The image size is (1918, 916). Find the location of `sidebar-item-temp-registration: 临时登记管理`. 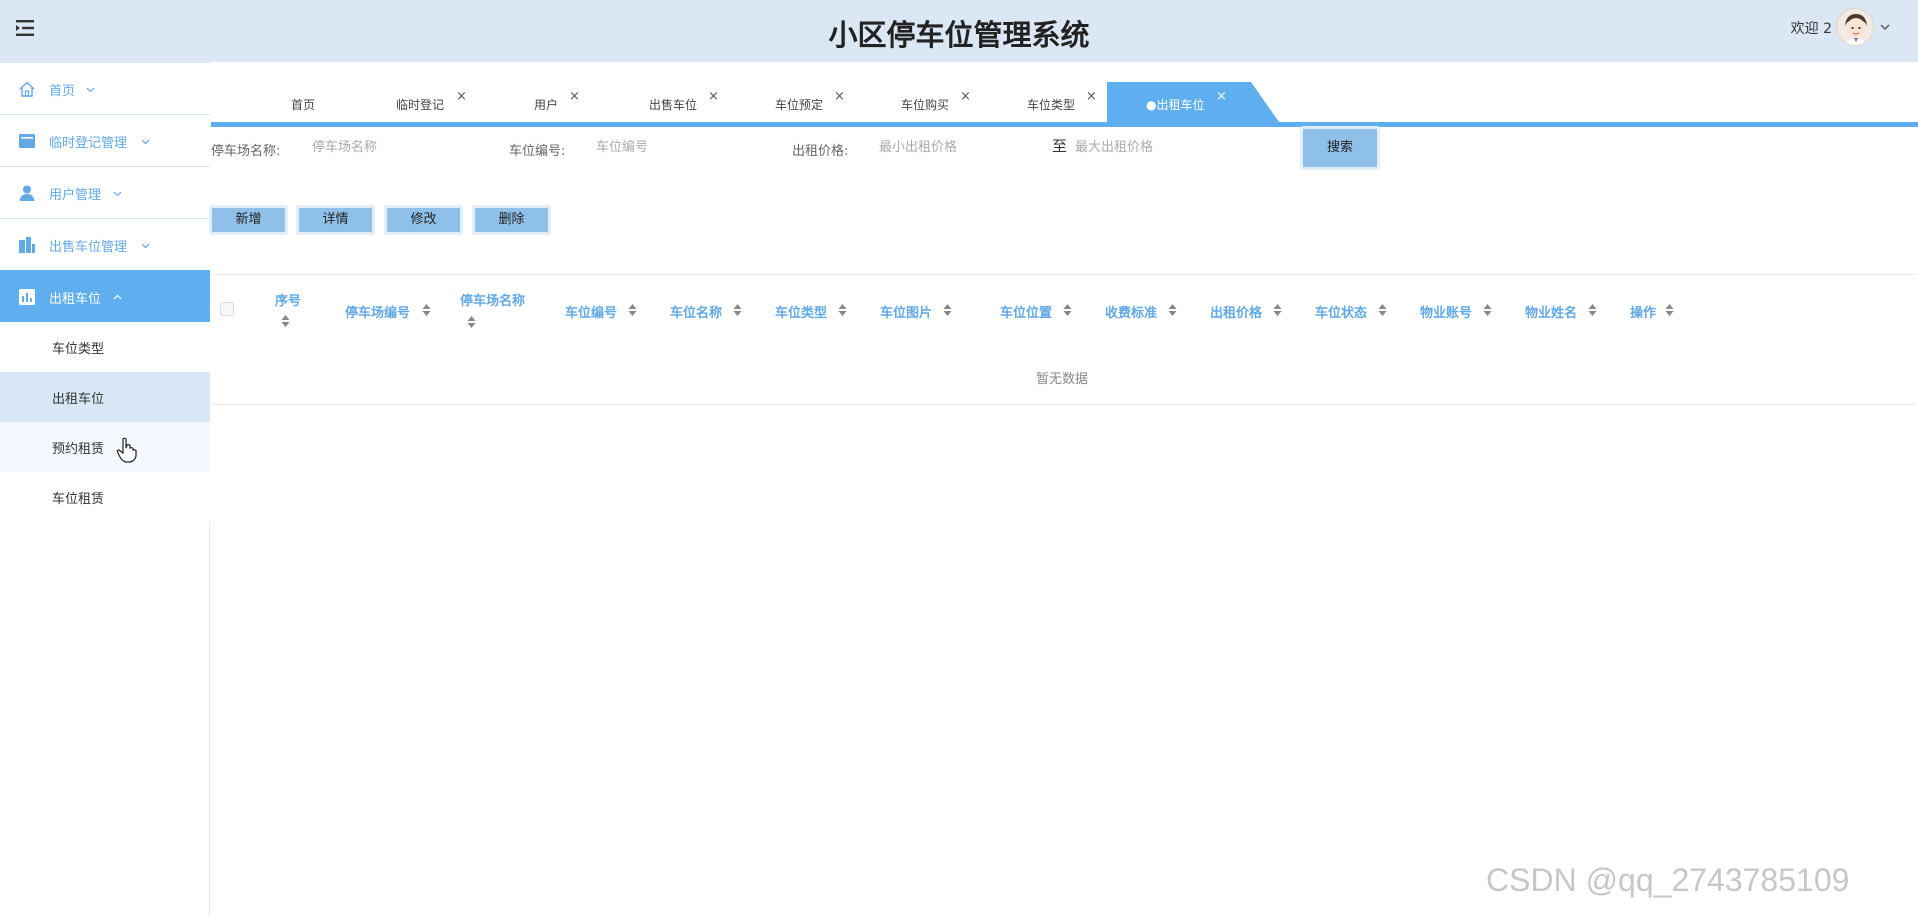

sidebar-item-temp-registration: 临时登记管理 is located at coordinates (105, 140).